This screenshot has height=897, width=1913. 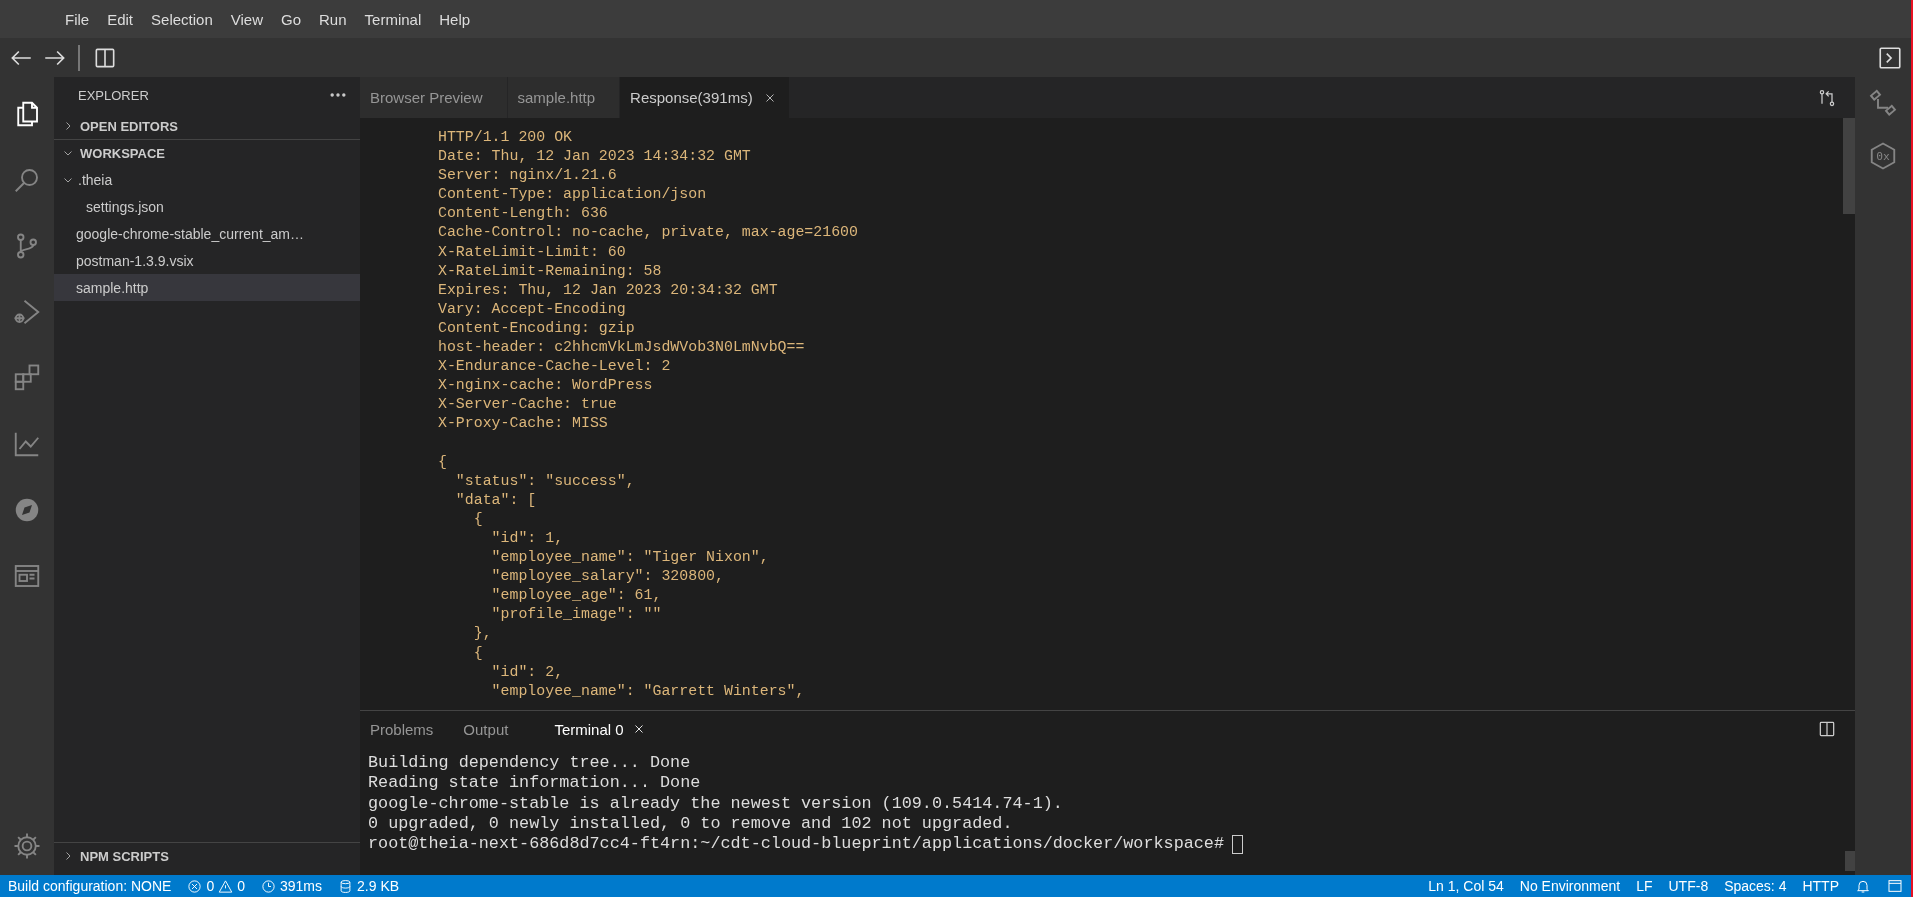 What do you see at coordinates (378, 886) in the screenshot?
I see `response-size: 2.9 KB` at bounding box center [378, 886].